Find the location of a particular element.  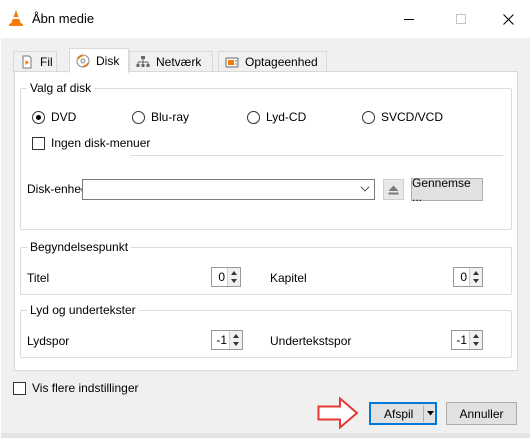

audio-track-label: Lydspor is located at coordinates (48, 341).